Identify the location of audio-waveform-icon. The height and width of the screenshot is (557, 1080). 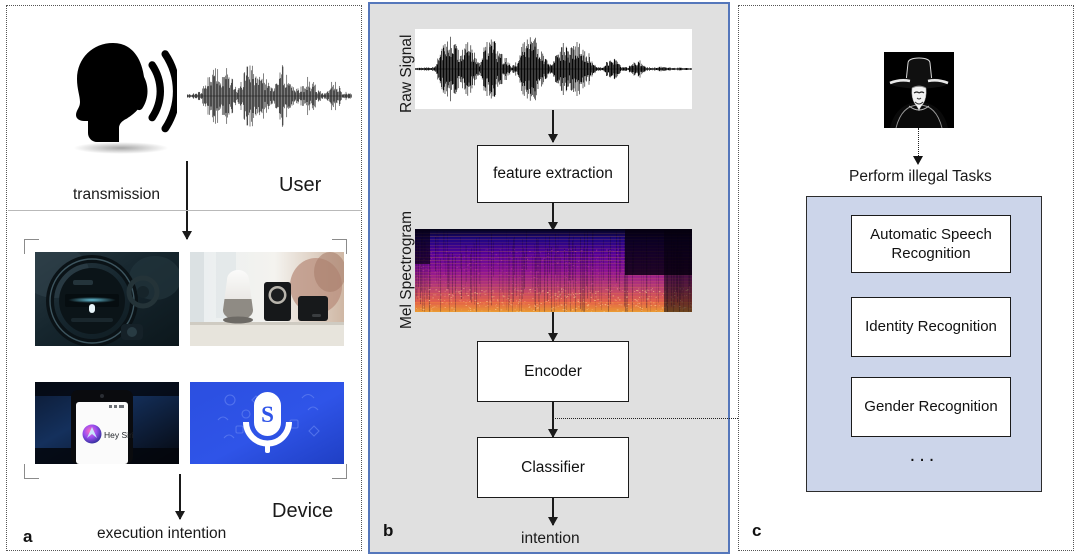
(269, 96).